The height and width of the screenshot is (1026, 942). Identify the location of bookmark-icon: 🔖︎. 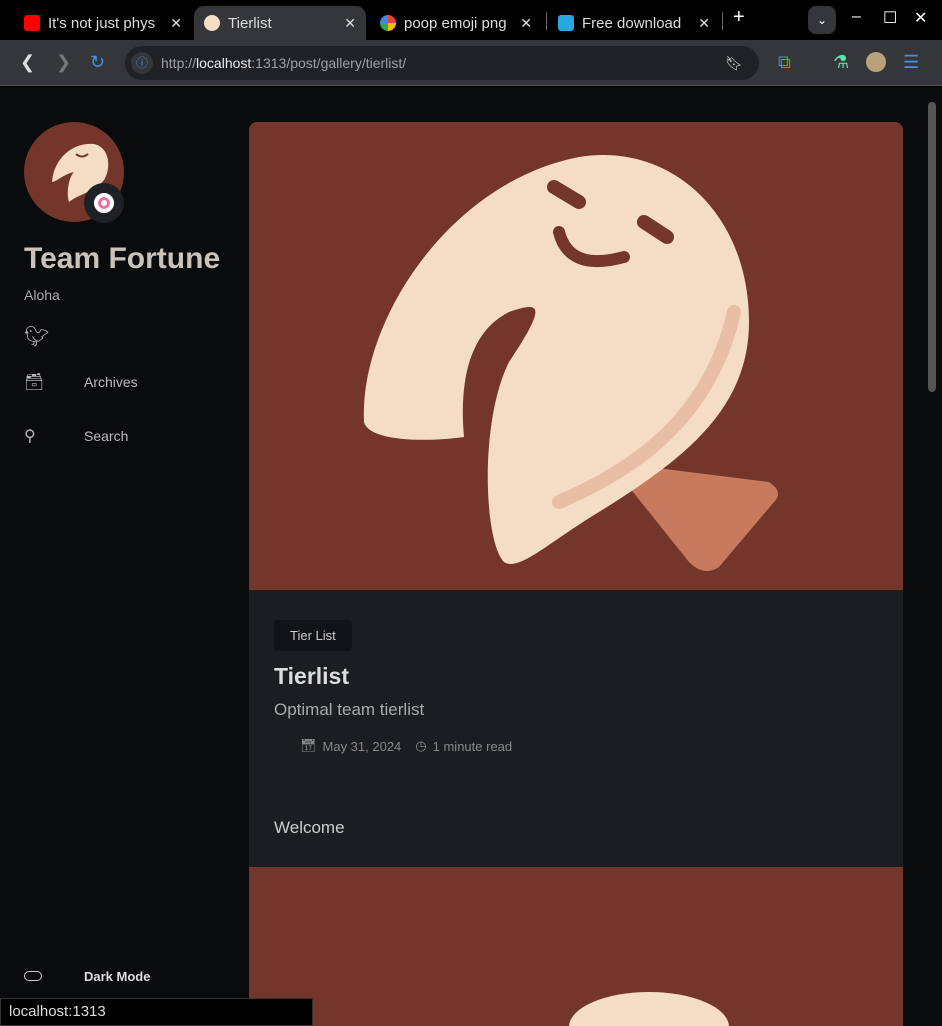
(734, 63).